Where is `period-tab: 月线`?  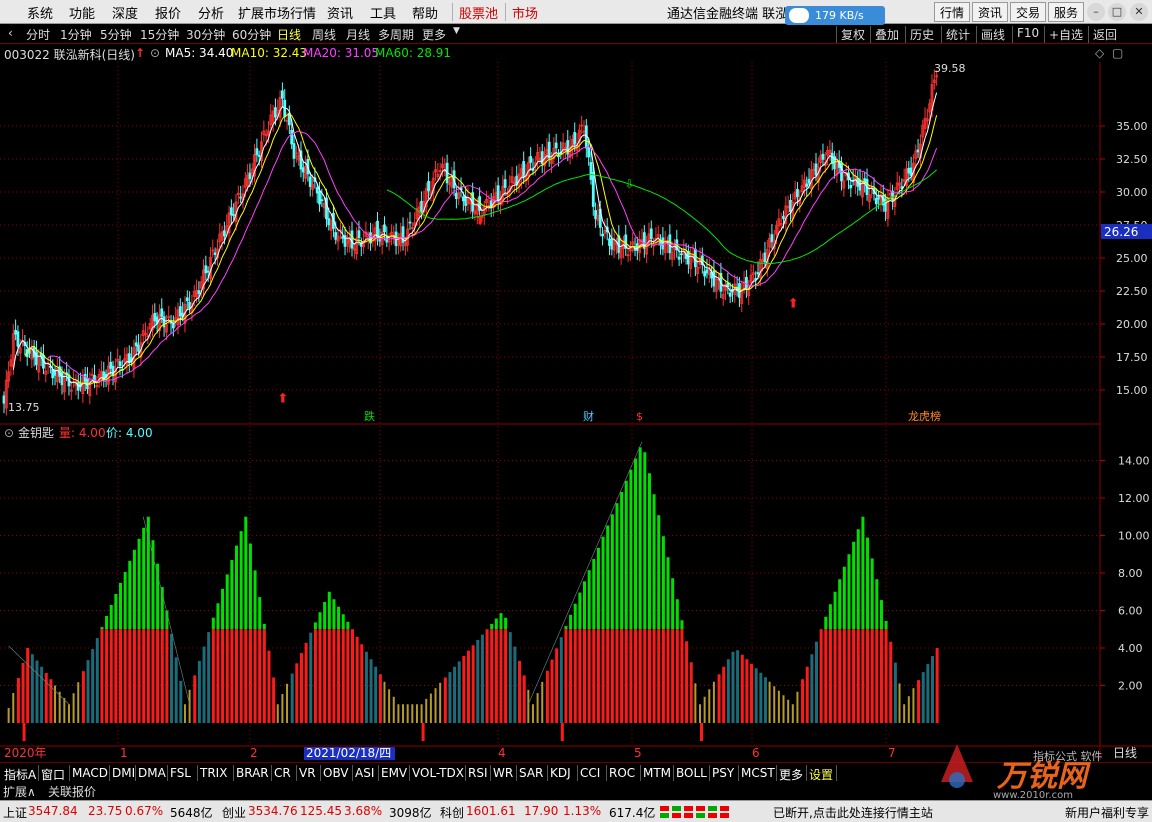
period-tab: 月线 is located at coordinates (358, 34).